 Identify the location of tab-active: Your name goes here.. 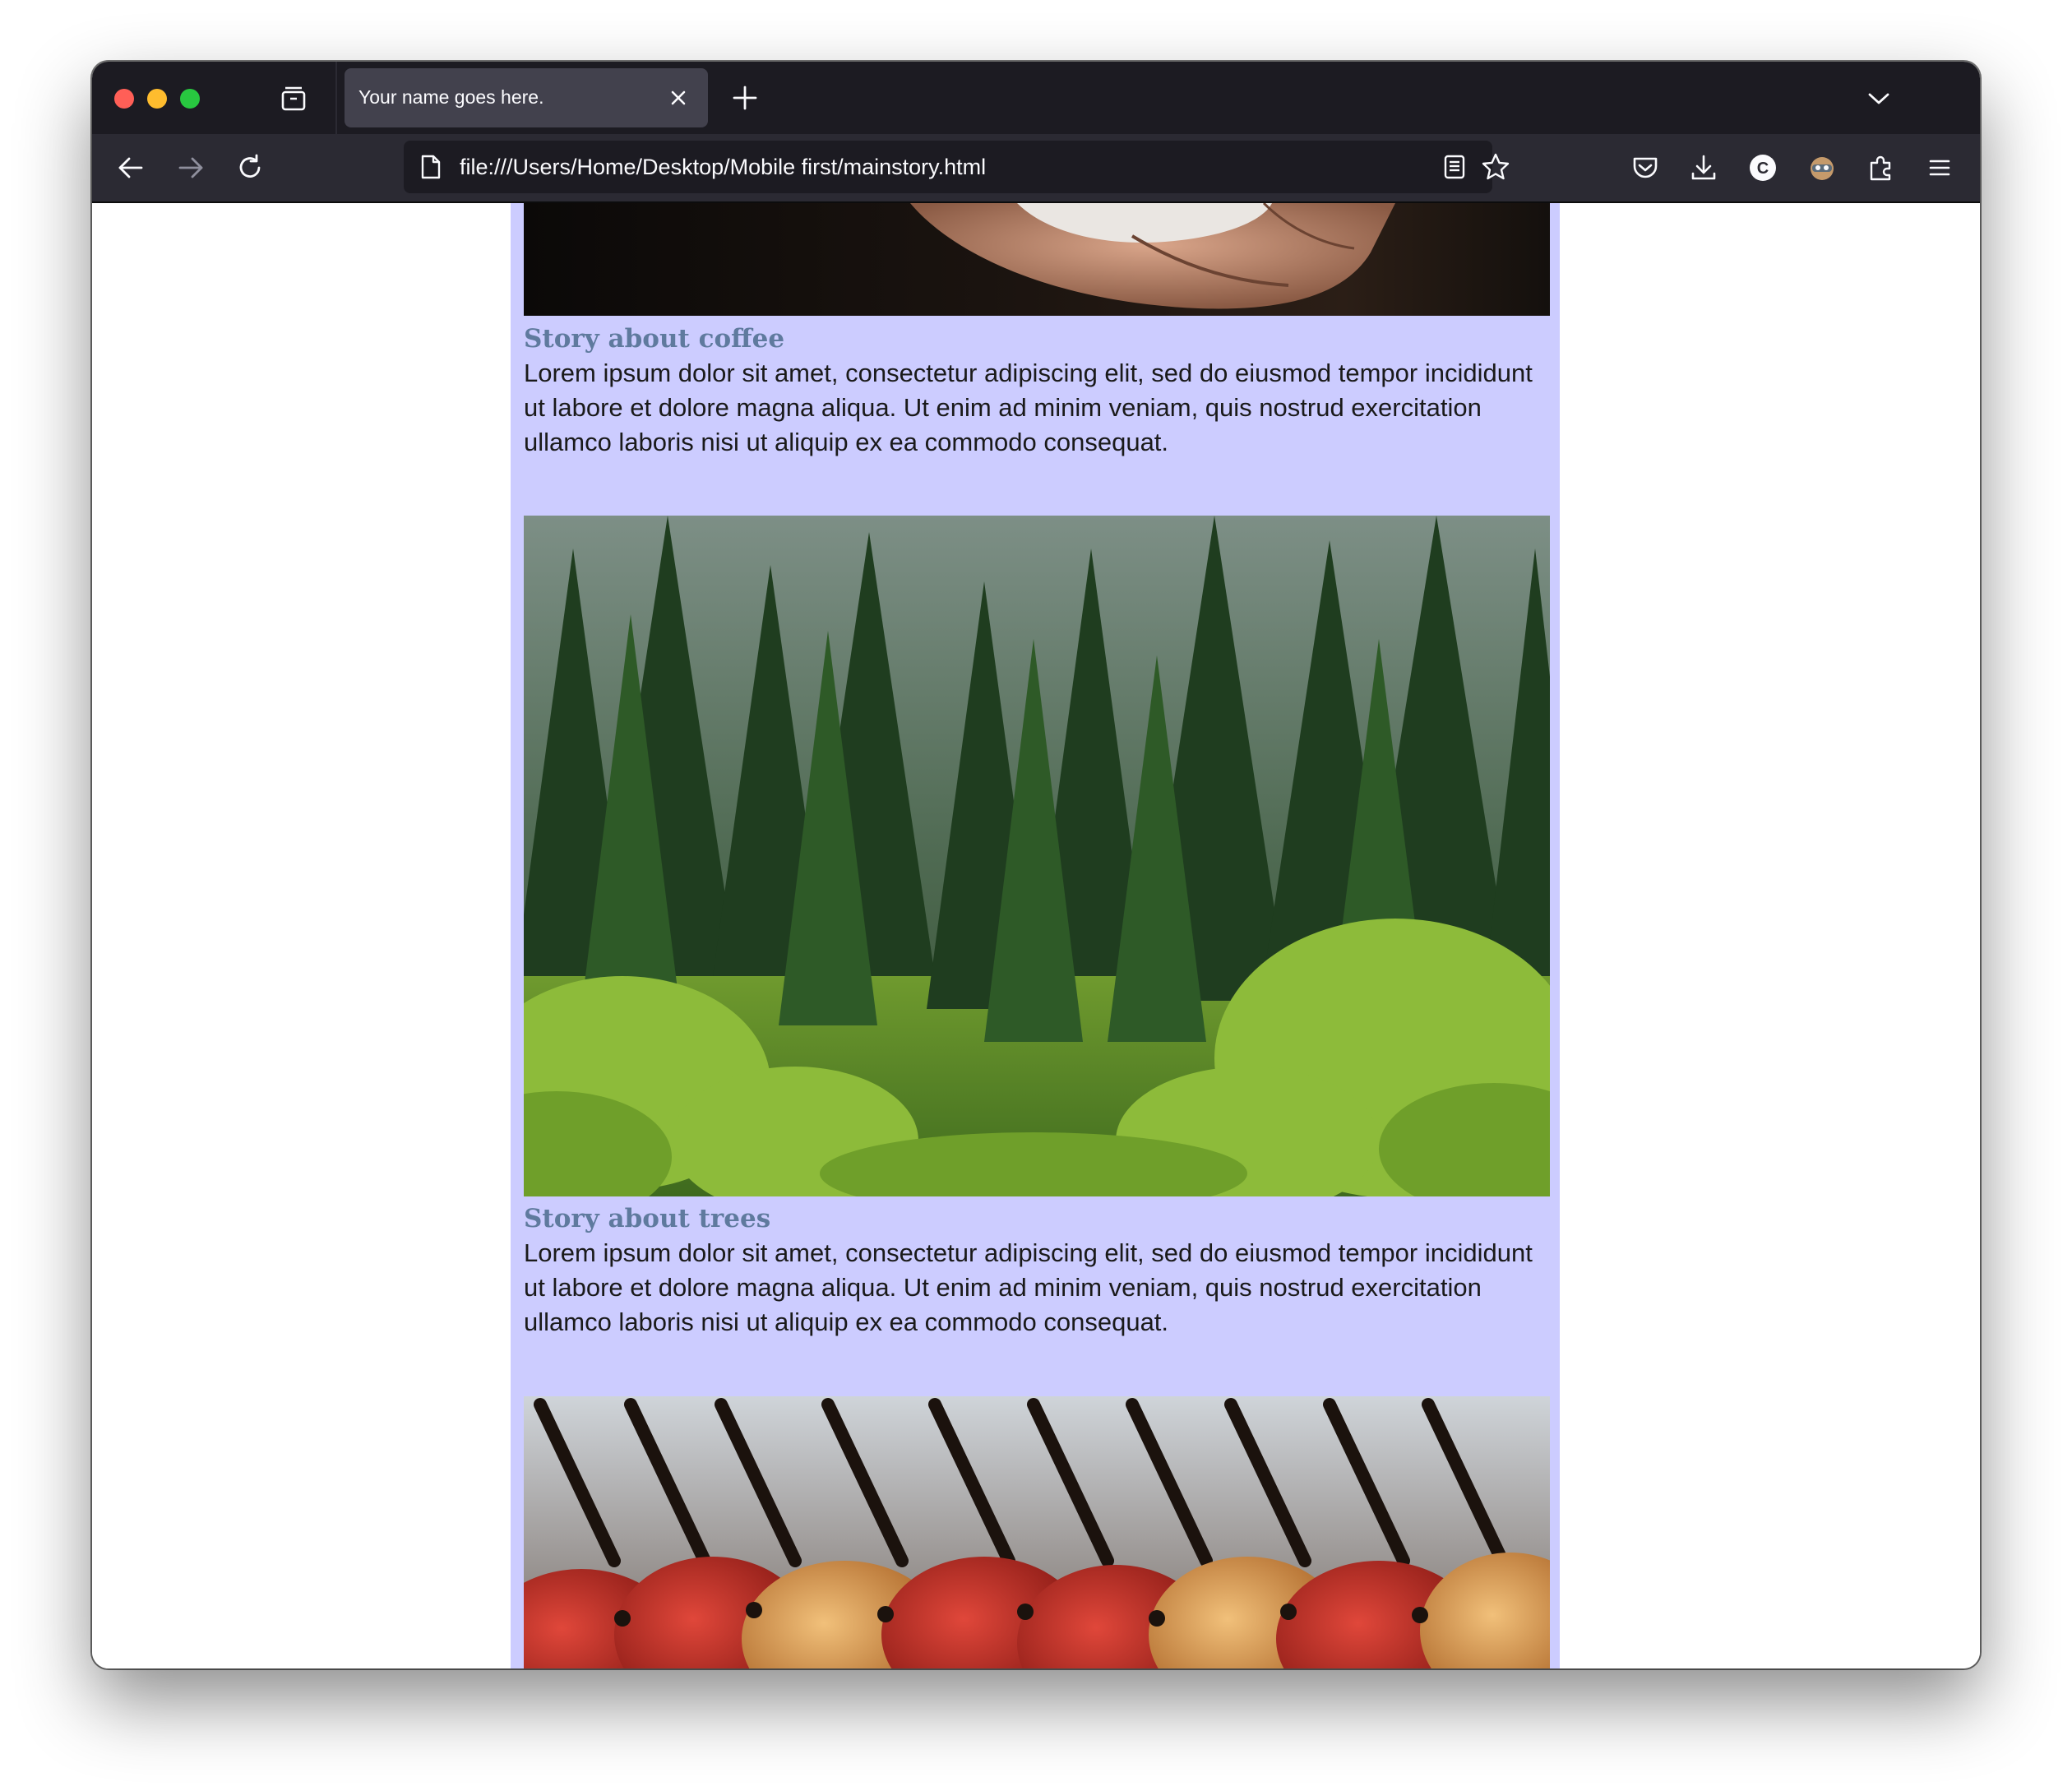
(526, 97).